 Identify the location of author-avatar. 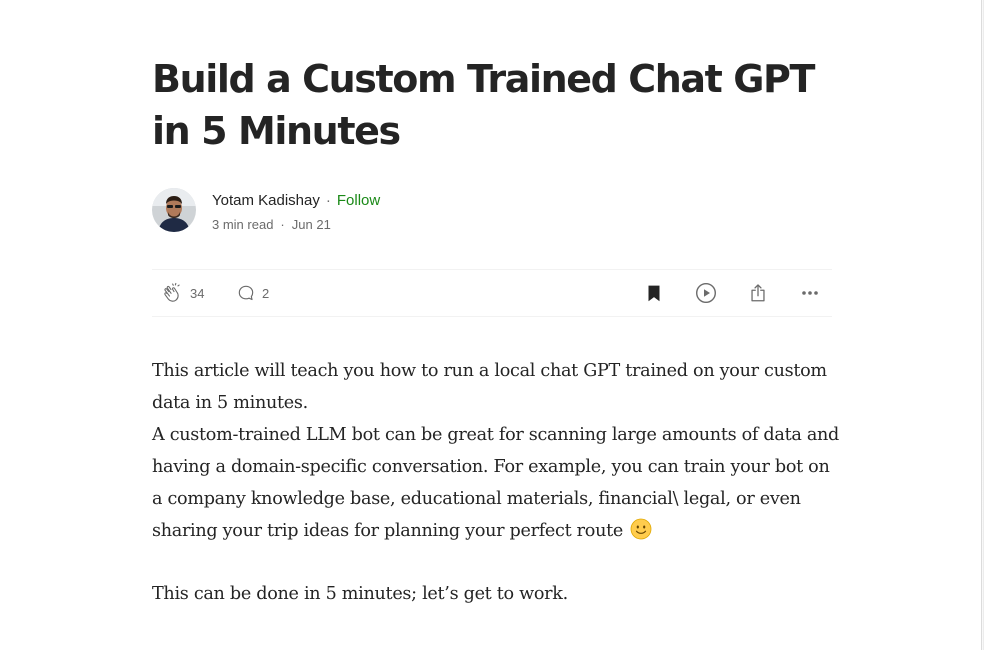
(174, 210).